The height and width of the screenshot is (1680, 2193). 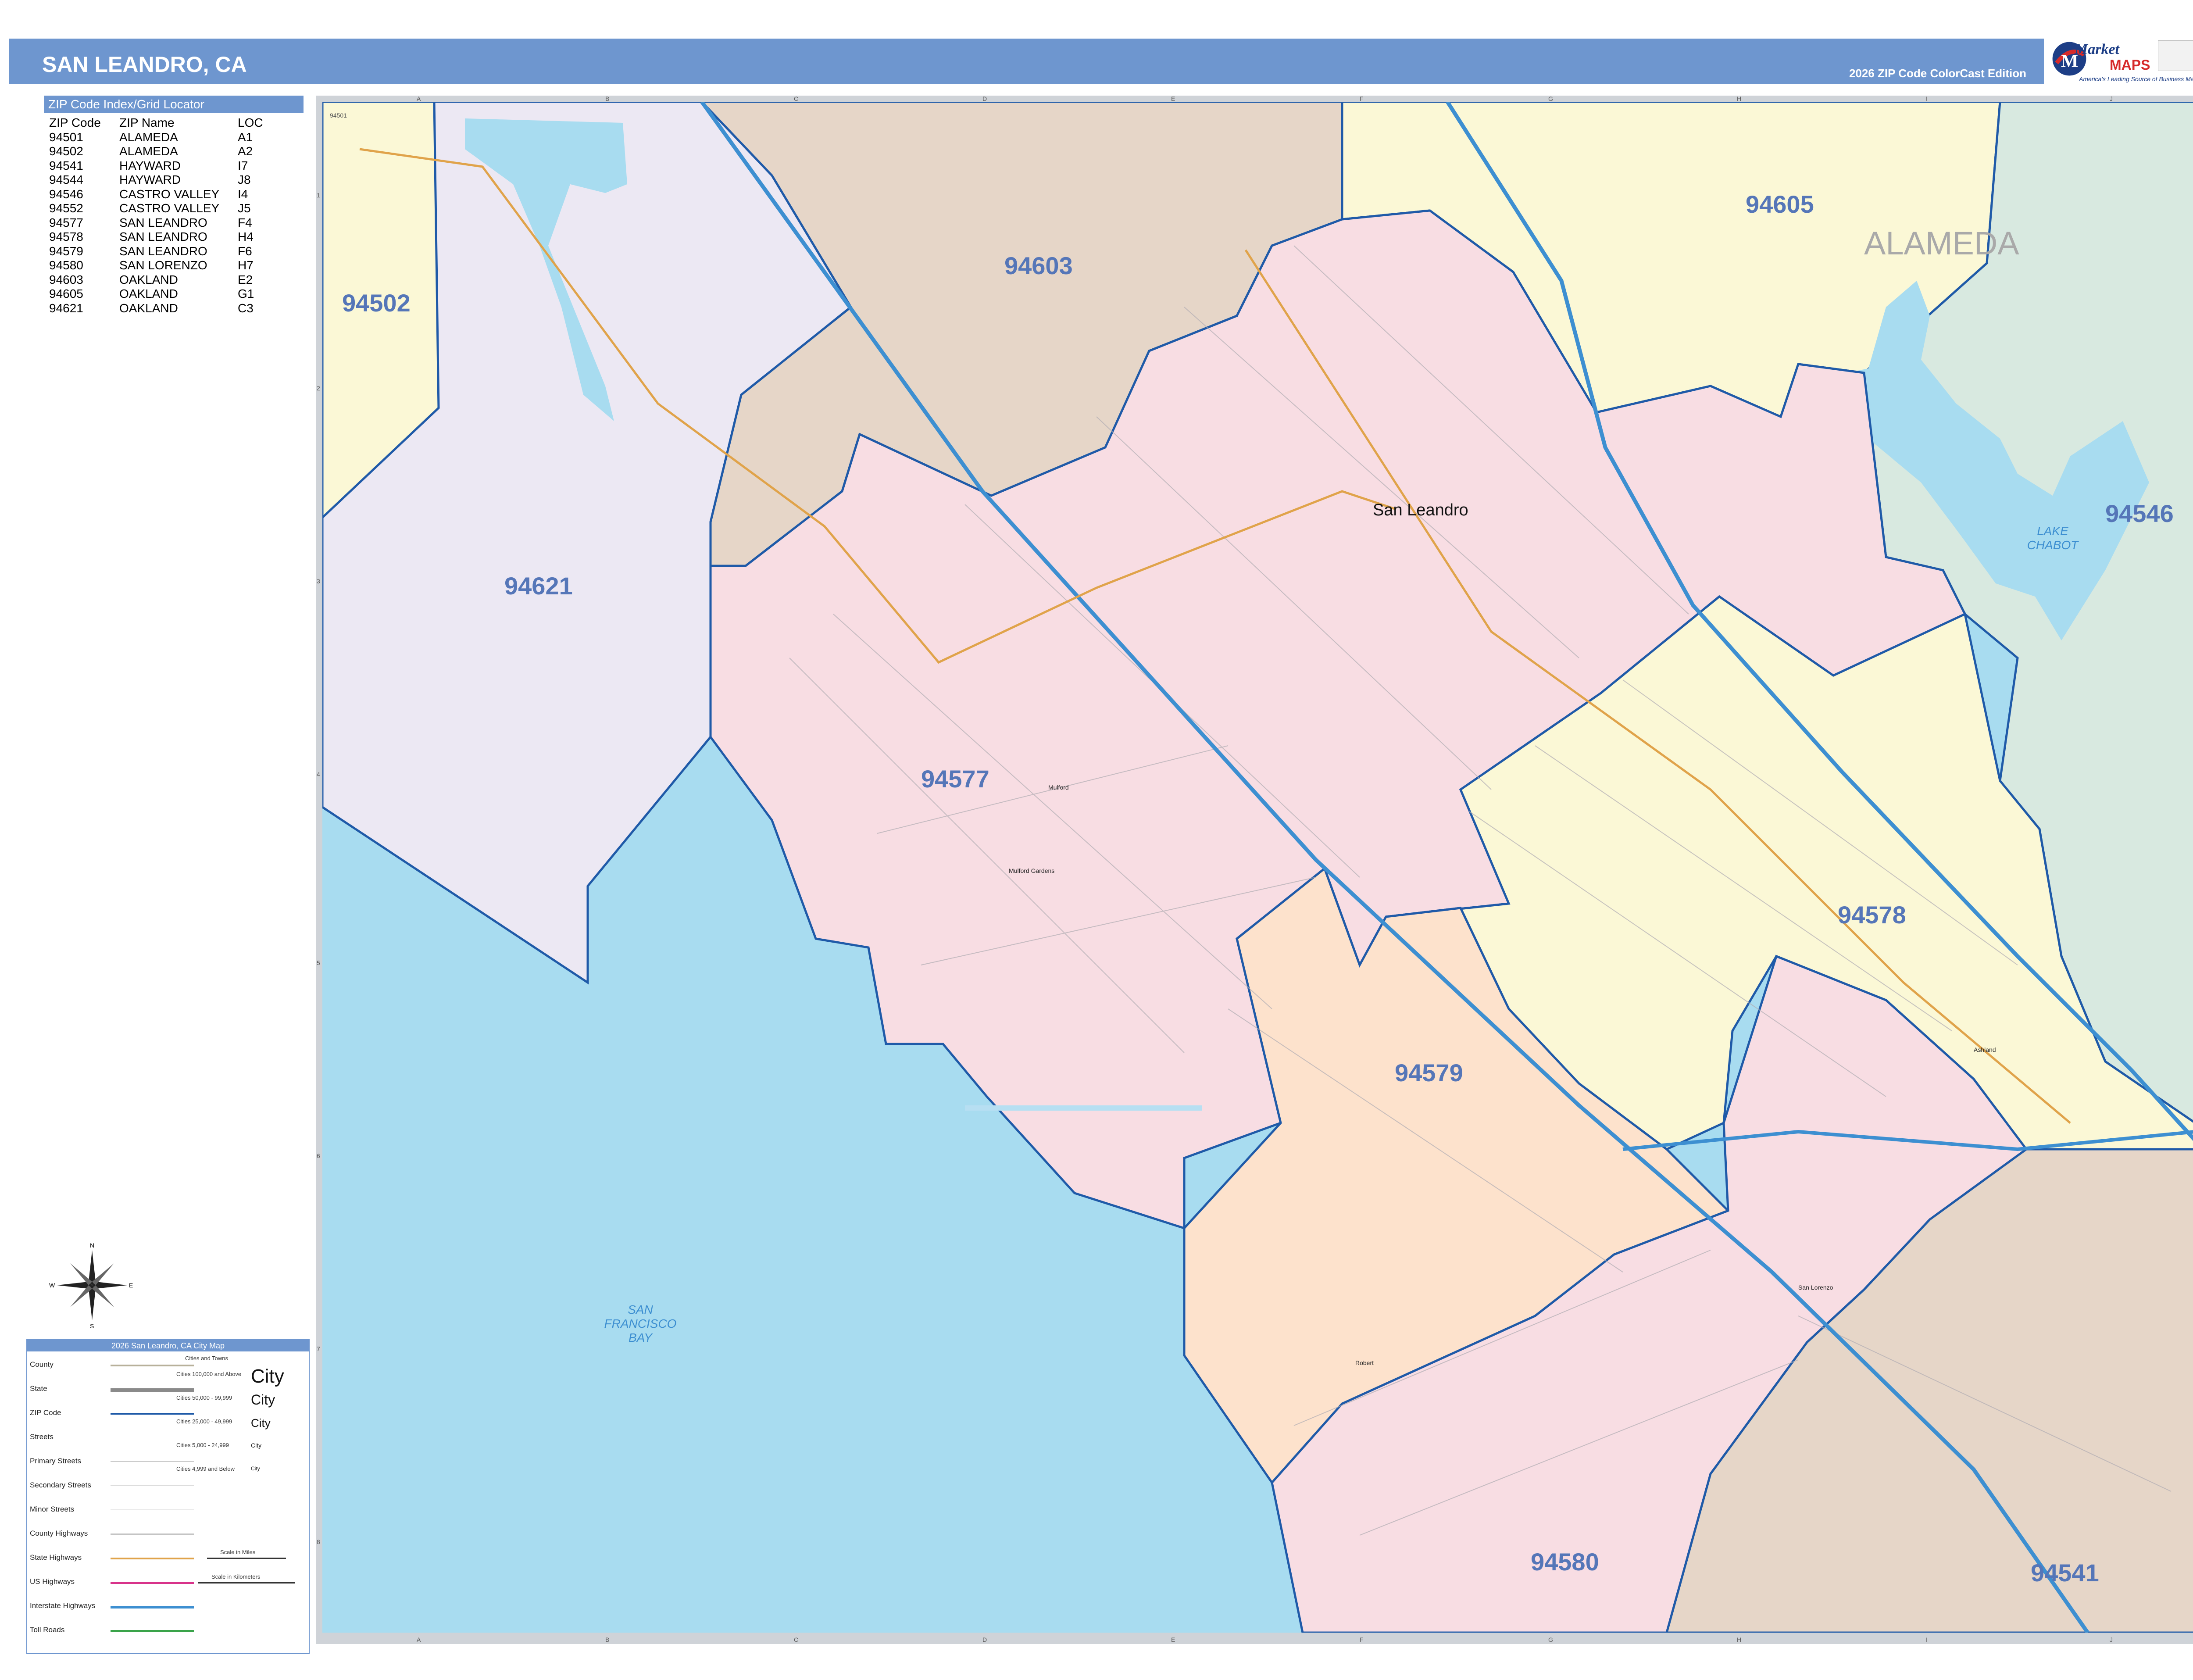 I want to click on legend-scale-bar-km, so click(x=246, y=1582).